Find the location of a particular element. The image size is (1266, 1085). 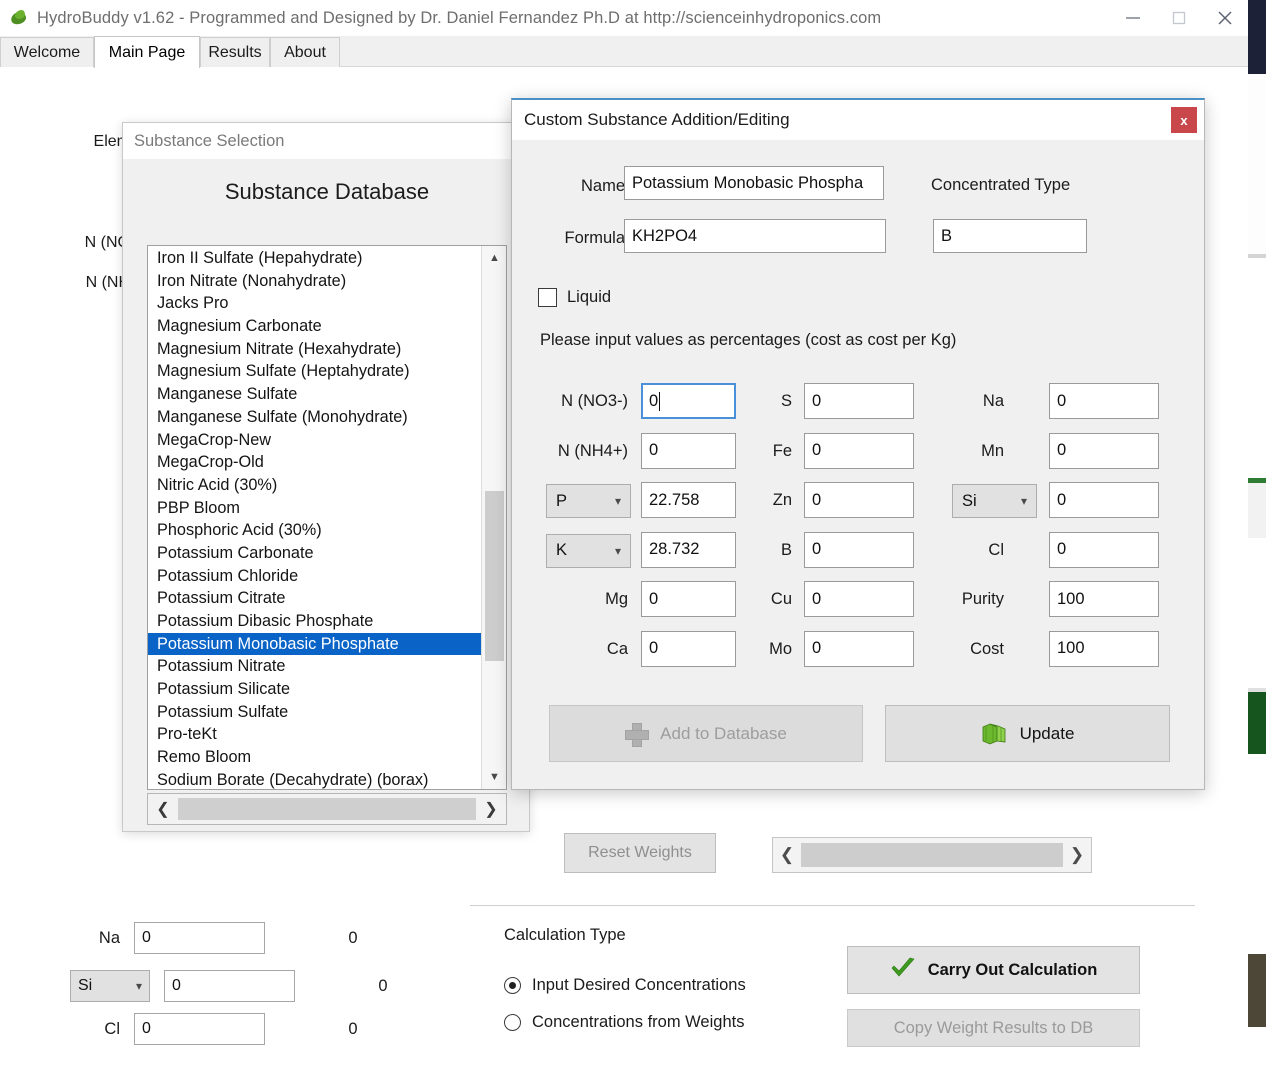

substance-list-horizontal-scrollbar: ❮ ❯ is located at coordinates (327, 809).